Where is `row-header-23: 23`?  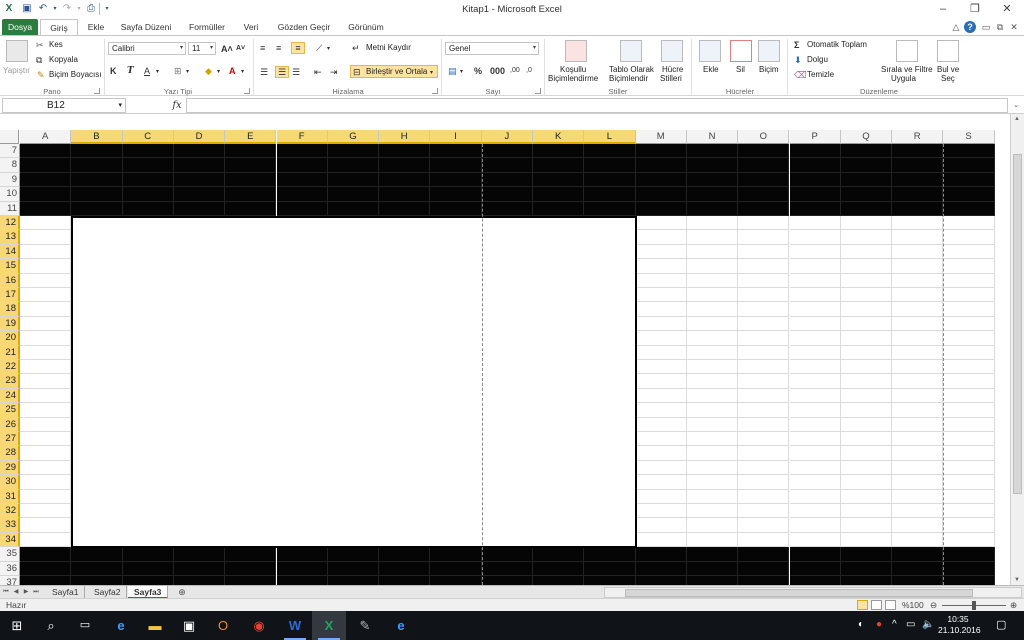
row-header-23: 23 is located at coordinates (10, 381).